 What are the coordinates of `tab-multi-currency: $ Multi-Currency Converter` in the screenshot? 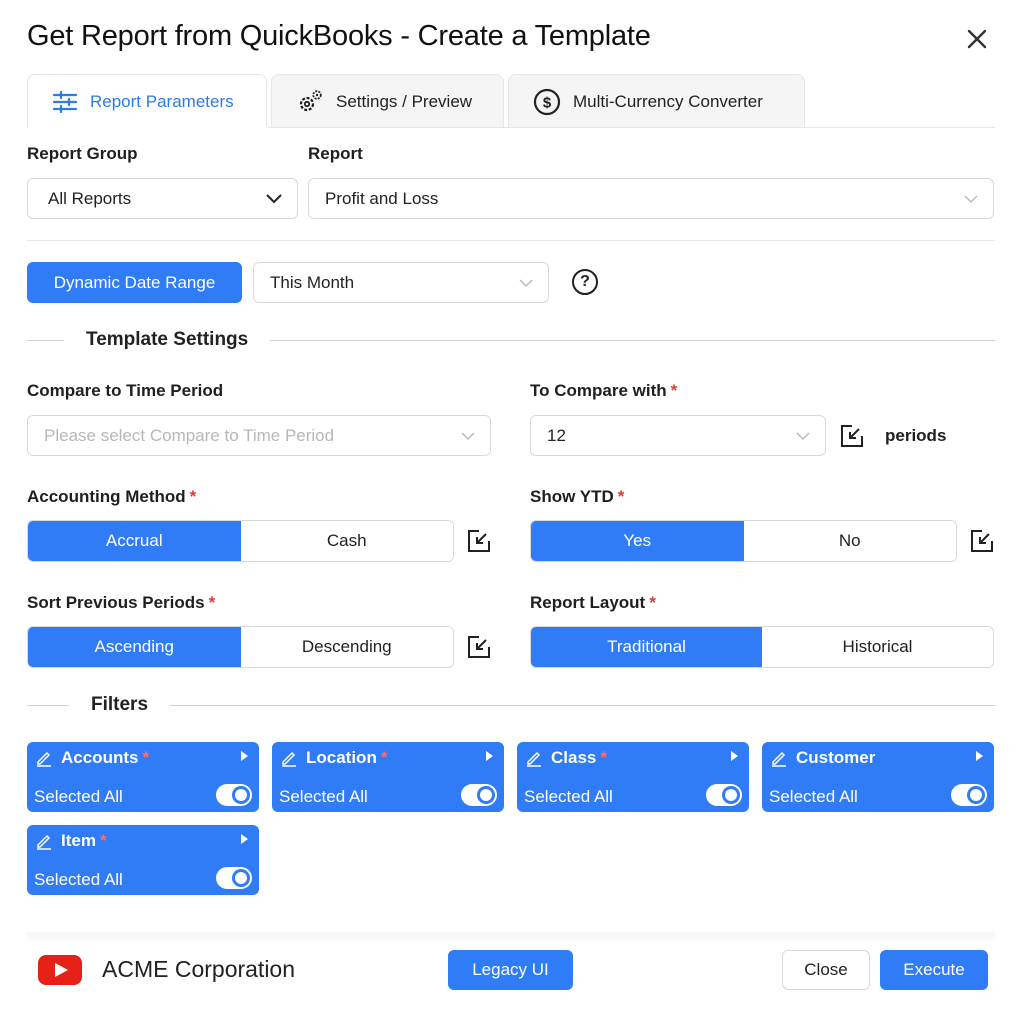 It's located at (656, 101).